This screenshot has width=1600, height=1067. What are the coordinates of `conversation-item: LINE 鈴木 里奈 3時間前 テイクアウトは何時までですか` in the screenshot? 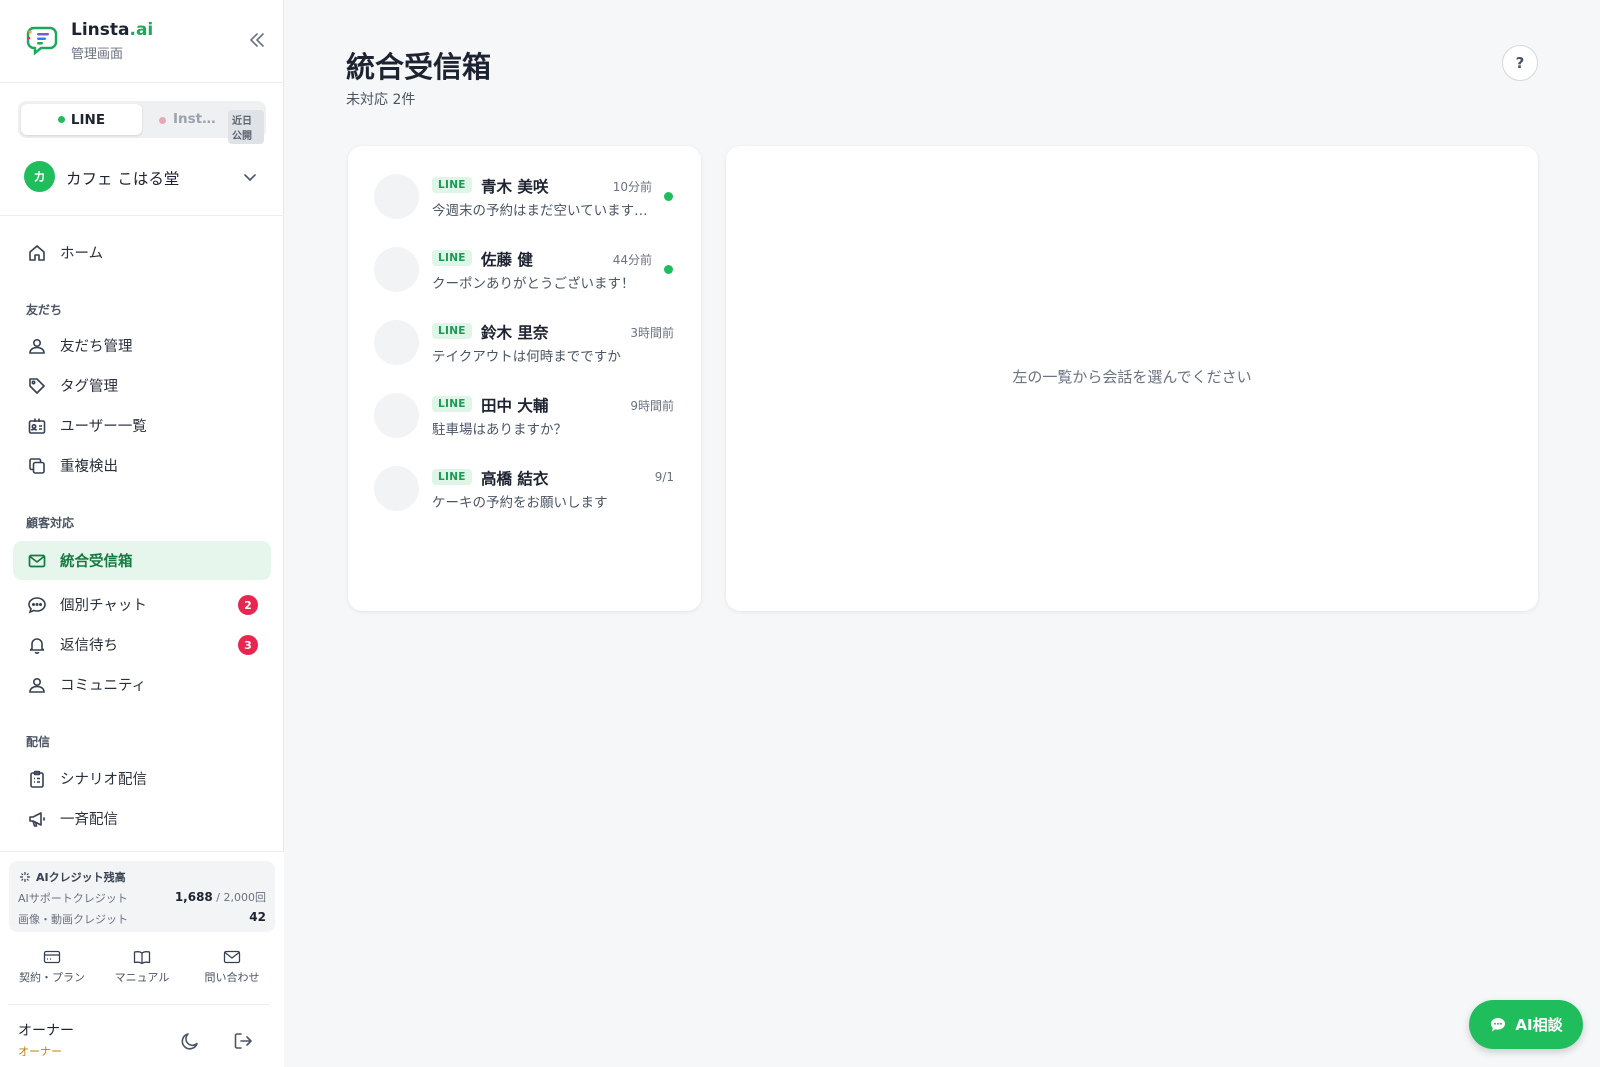 It's located at (525, 350).